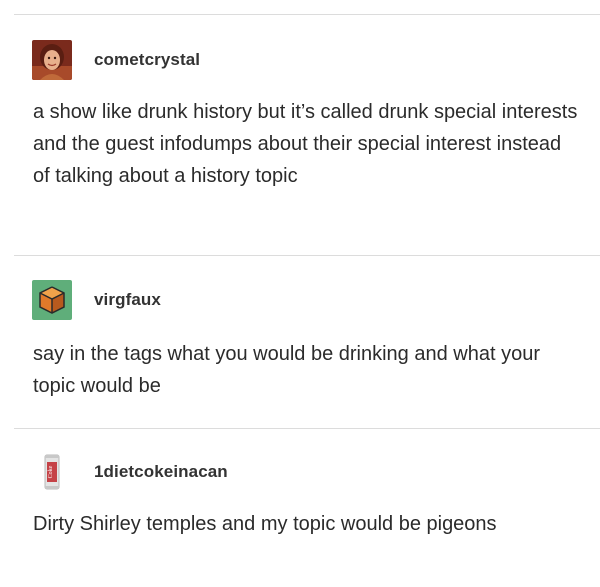 The width and height of the screenshot is (600, 587). Describe the element at coordinates (127, 300) in the screenshot. I see `username: virgfaux` at that location.